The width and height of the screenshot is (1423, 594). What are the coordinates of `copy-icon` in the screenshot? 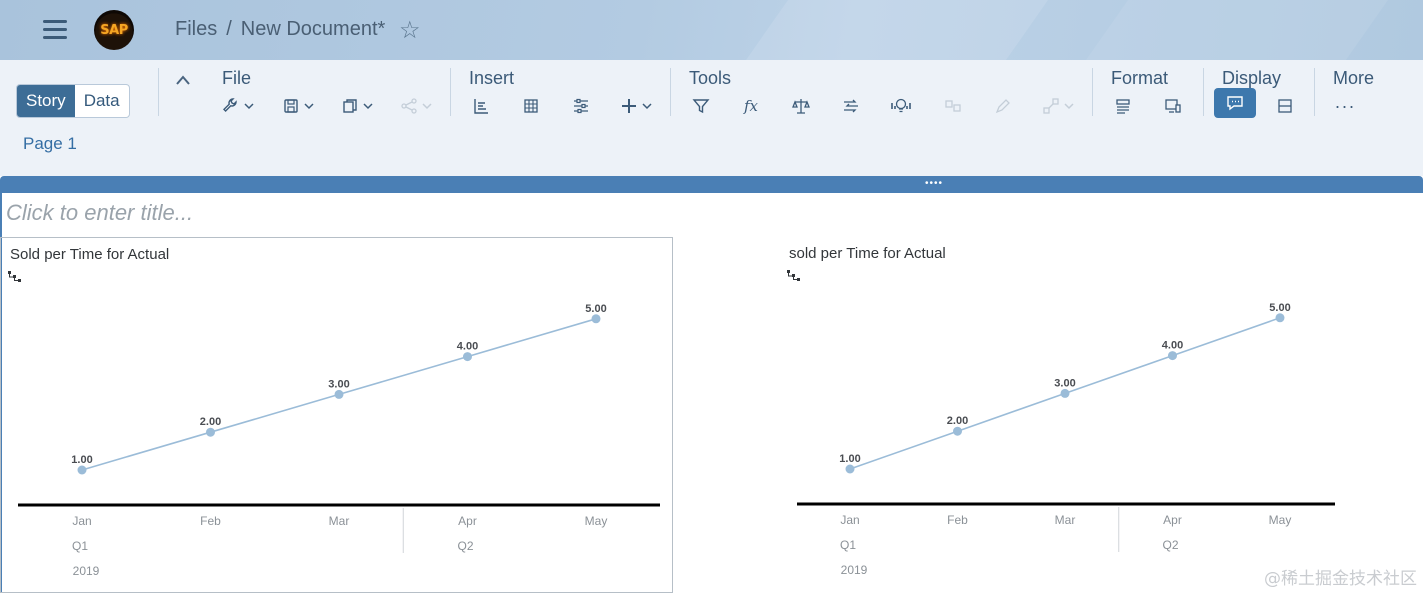 It's located at (357, 106).